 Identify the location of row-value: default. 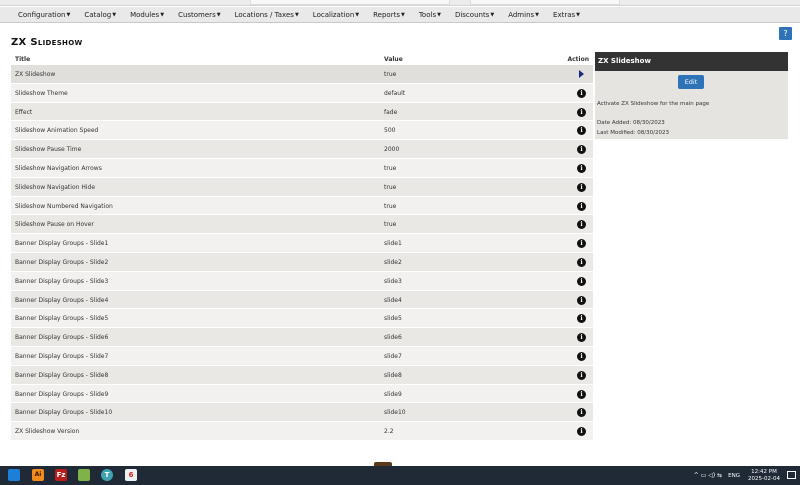
(395, 93).